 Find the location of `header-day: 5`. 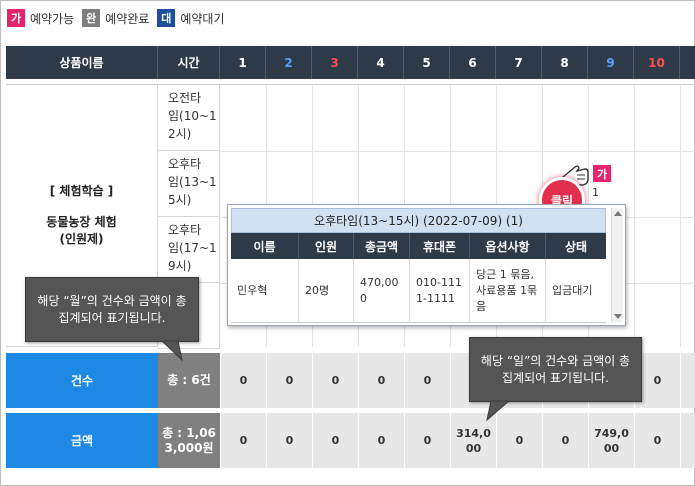

header-day: 5 is located at coordinates (427, 62).